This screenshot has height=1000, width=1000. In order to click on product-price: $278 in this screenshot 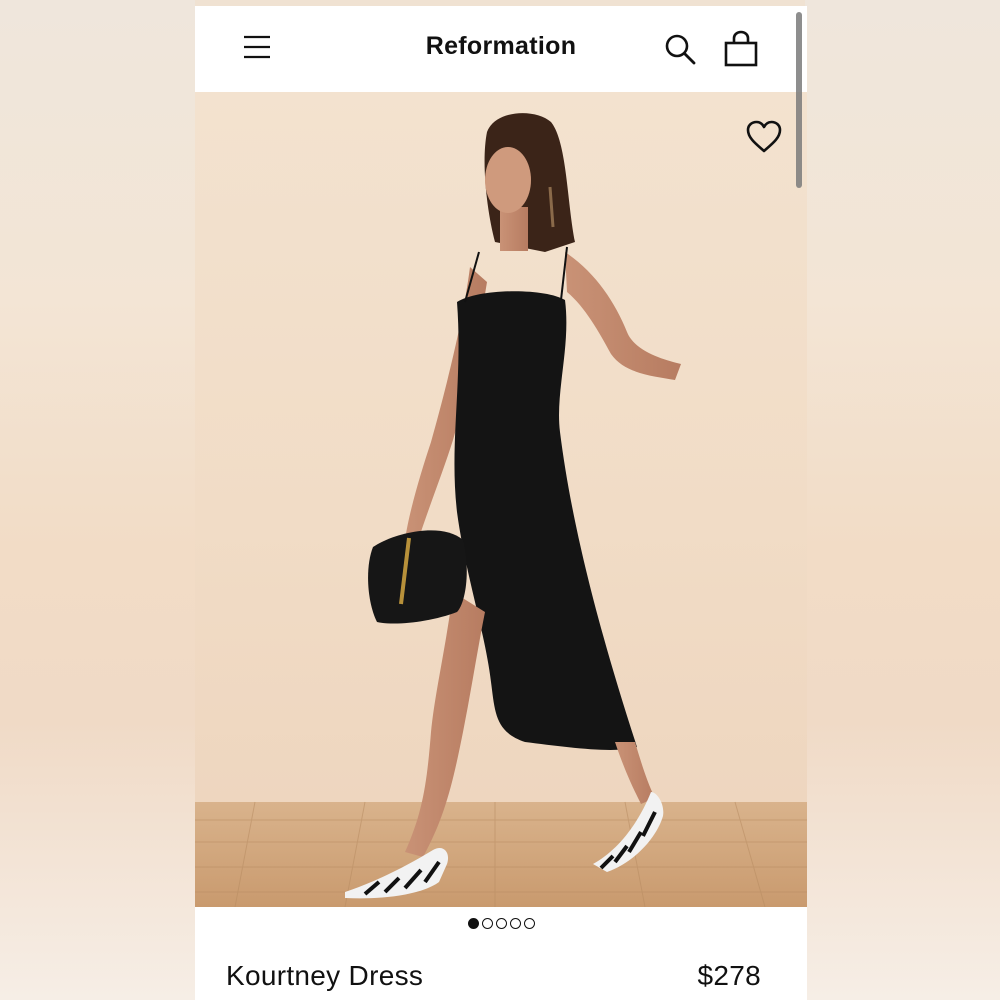, I will do `click(729, 975)`.